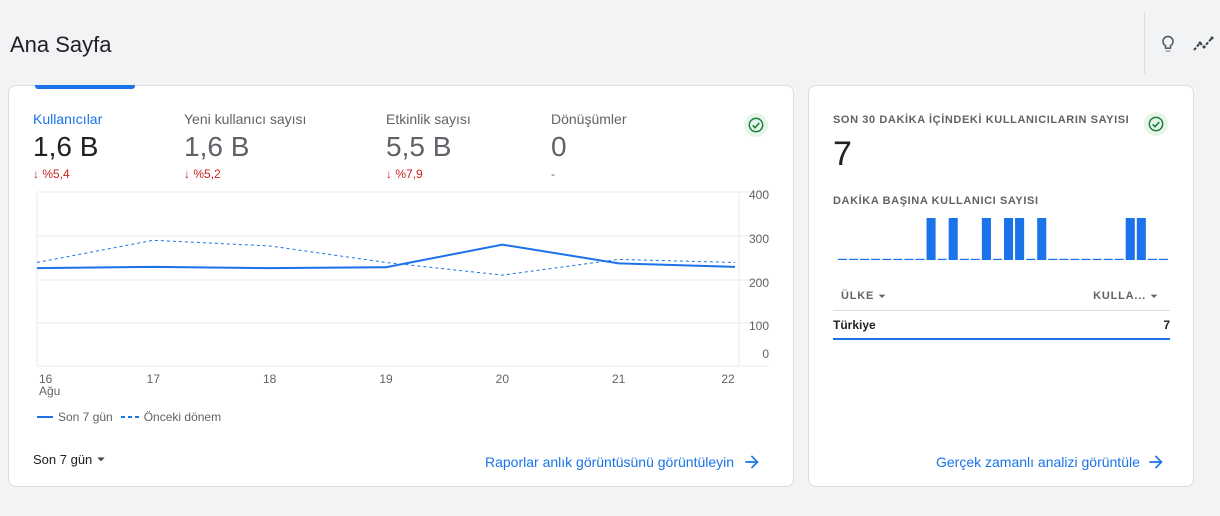 This screenshot has width=1220, height=516. Describe the element at coordinates (1001, 310) in the screenshot. I see `table-divider` at that location.